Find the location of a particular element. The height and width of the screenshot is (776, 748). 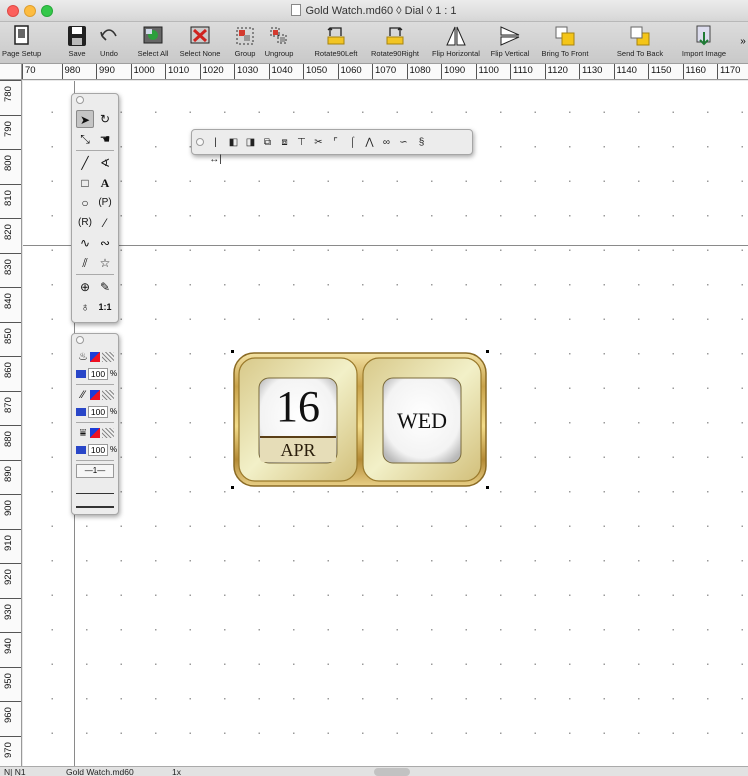

select-all-button: Select All is located at coordinates (153, 44).